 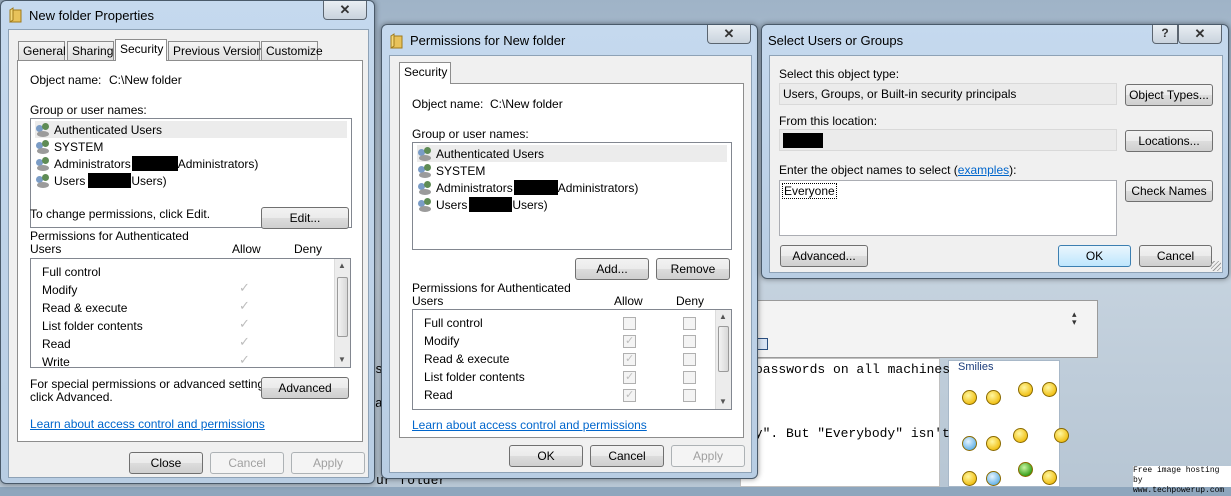 What do you see at coordinates (42, 51) in the screenshot?
I see `tab-general: General` at bounding box center [42, 51].